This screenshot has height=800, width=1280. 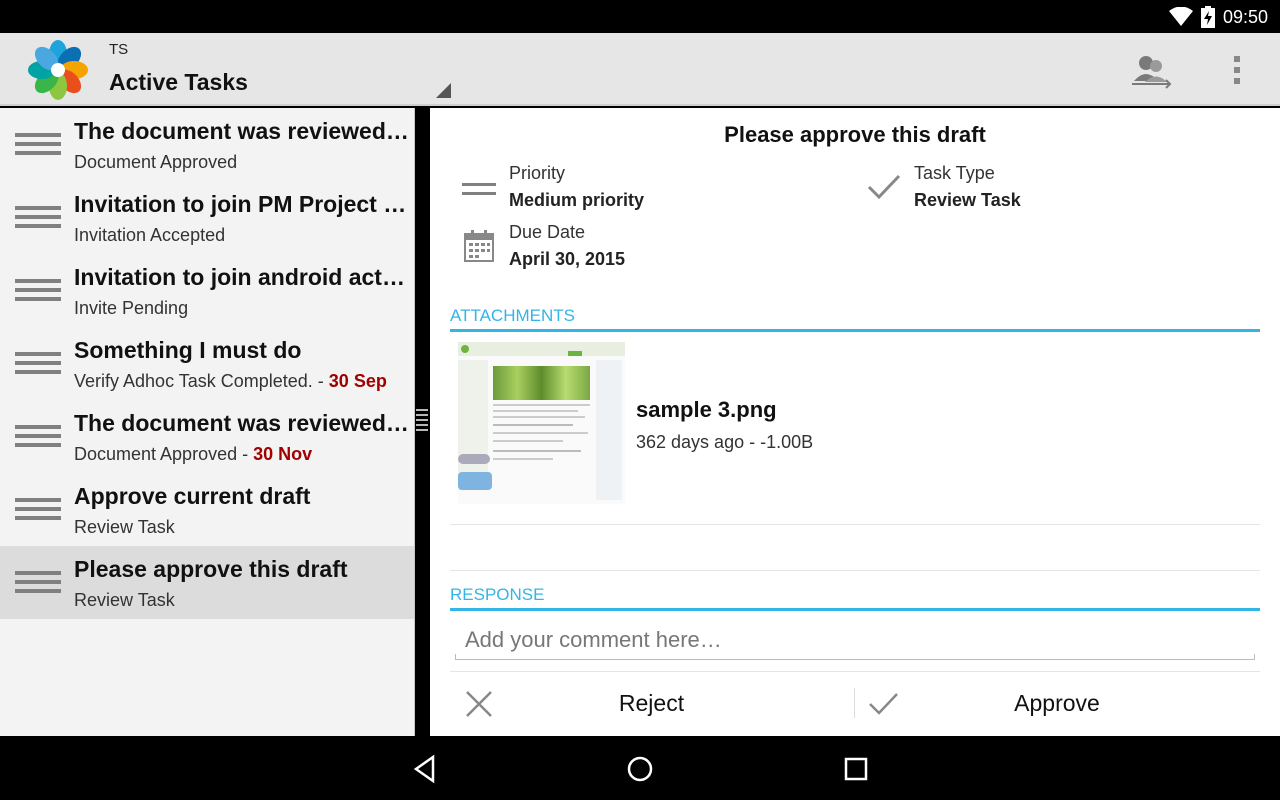 I want to click on attachment-item: sample 3.png 362 days ago - -1.00B, so click(x=855, y=431).